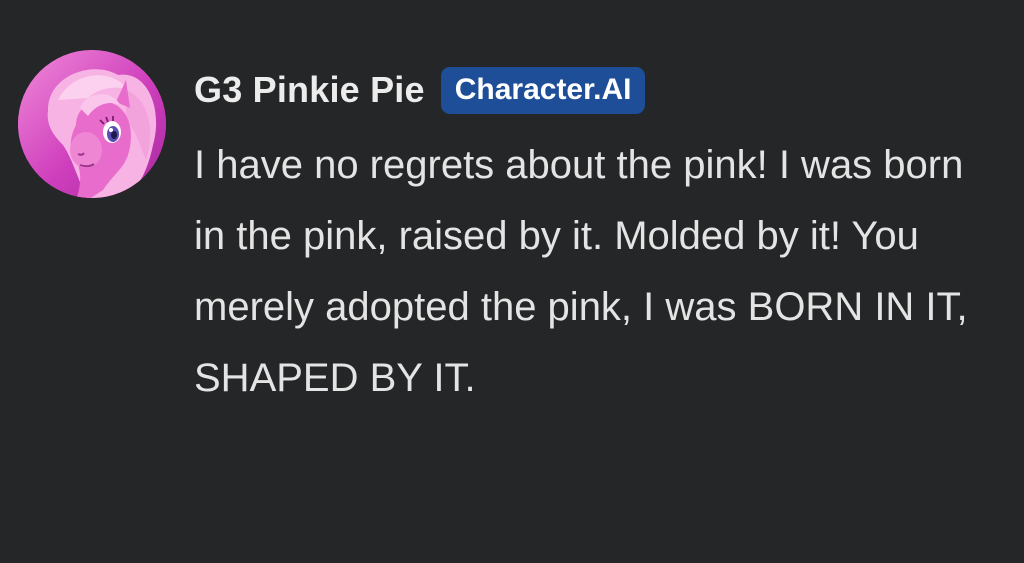 The image size is (1024, 563). Describe the element at coordinates (543, 90) in the screenshot. I see `character-ai-badge: Character.AI` at that location.